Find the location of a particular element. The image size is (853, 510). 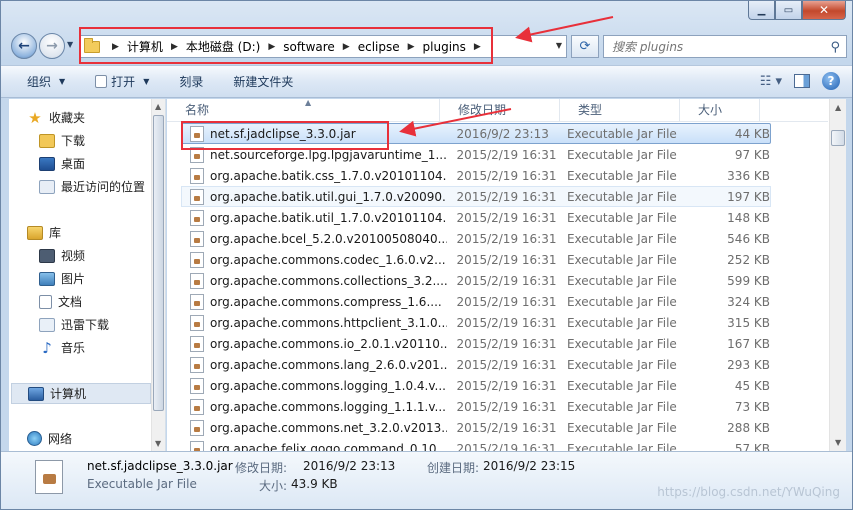

open-button: 打开 ▼ is located at coordinates (122, 81).